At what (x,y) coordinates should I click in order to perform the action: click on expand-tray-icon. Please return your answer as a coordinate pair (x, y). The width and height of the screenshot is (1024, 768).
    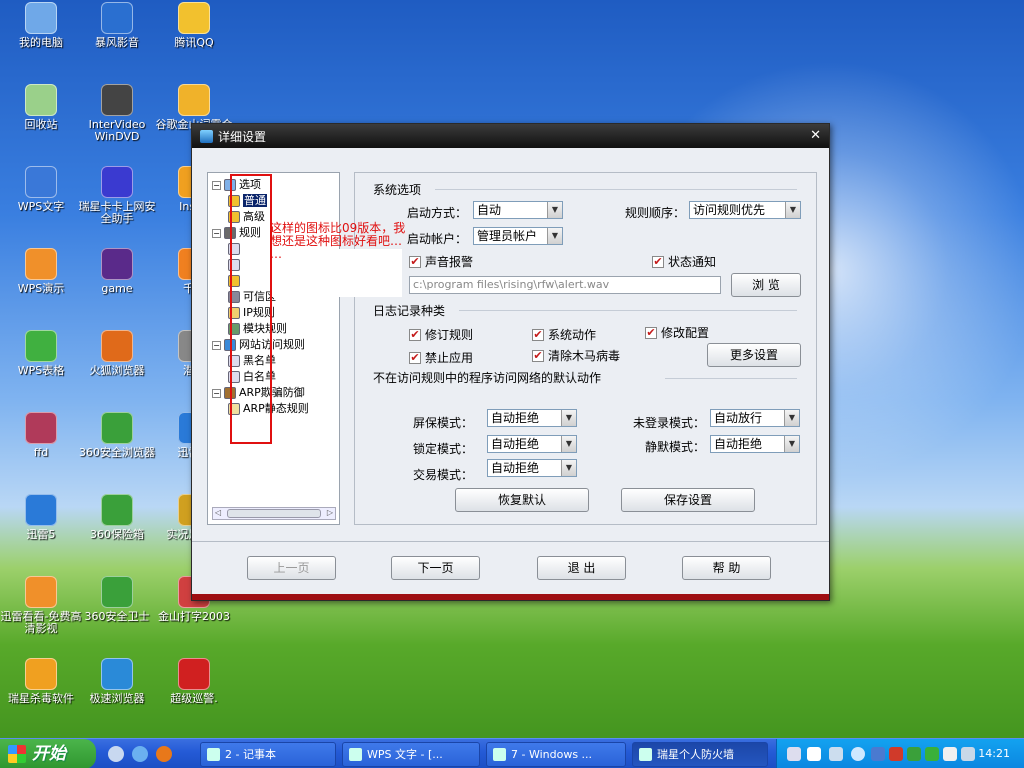
    Looking at the image, I should click on (858, 754).